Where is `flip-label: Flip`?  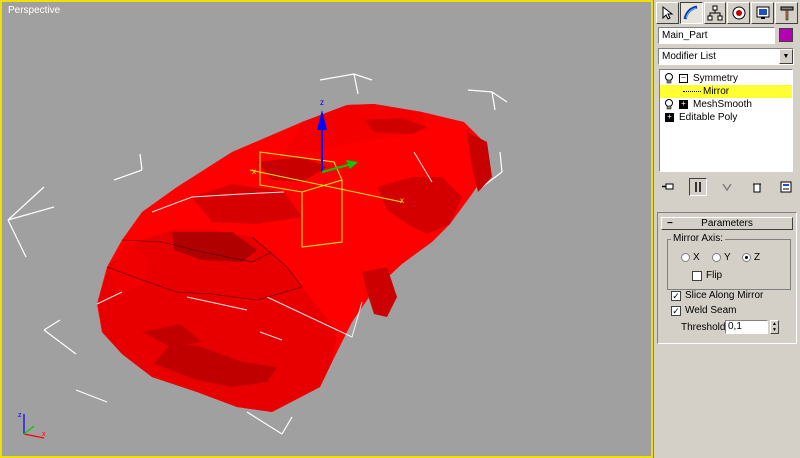 flip-label: Flip is located at coordinates (714, 275).